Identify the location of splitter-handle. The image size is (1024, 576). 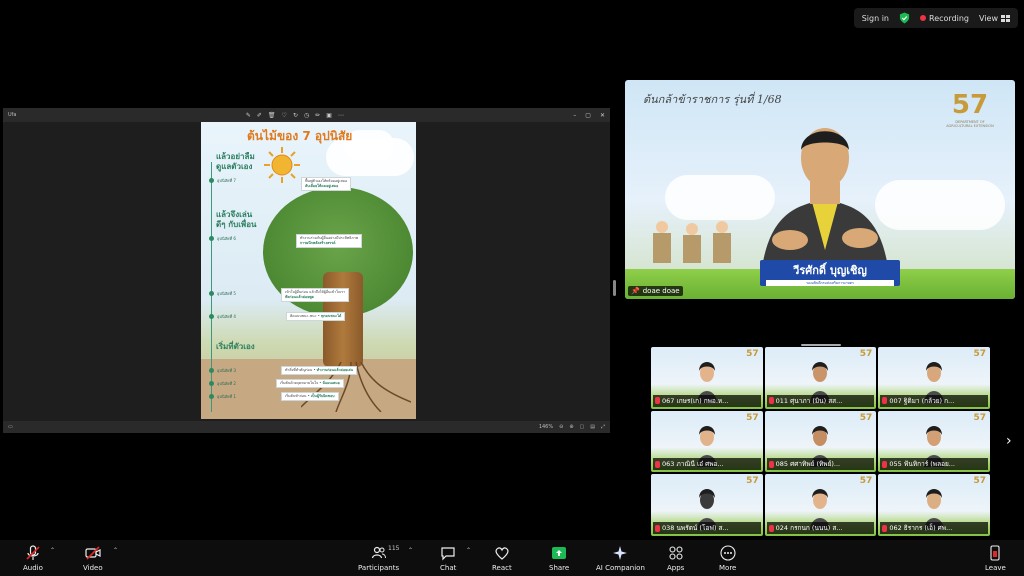
(614, 288).